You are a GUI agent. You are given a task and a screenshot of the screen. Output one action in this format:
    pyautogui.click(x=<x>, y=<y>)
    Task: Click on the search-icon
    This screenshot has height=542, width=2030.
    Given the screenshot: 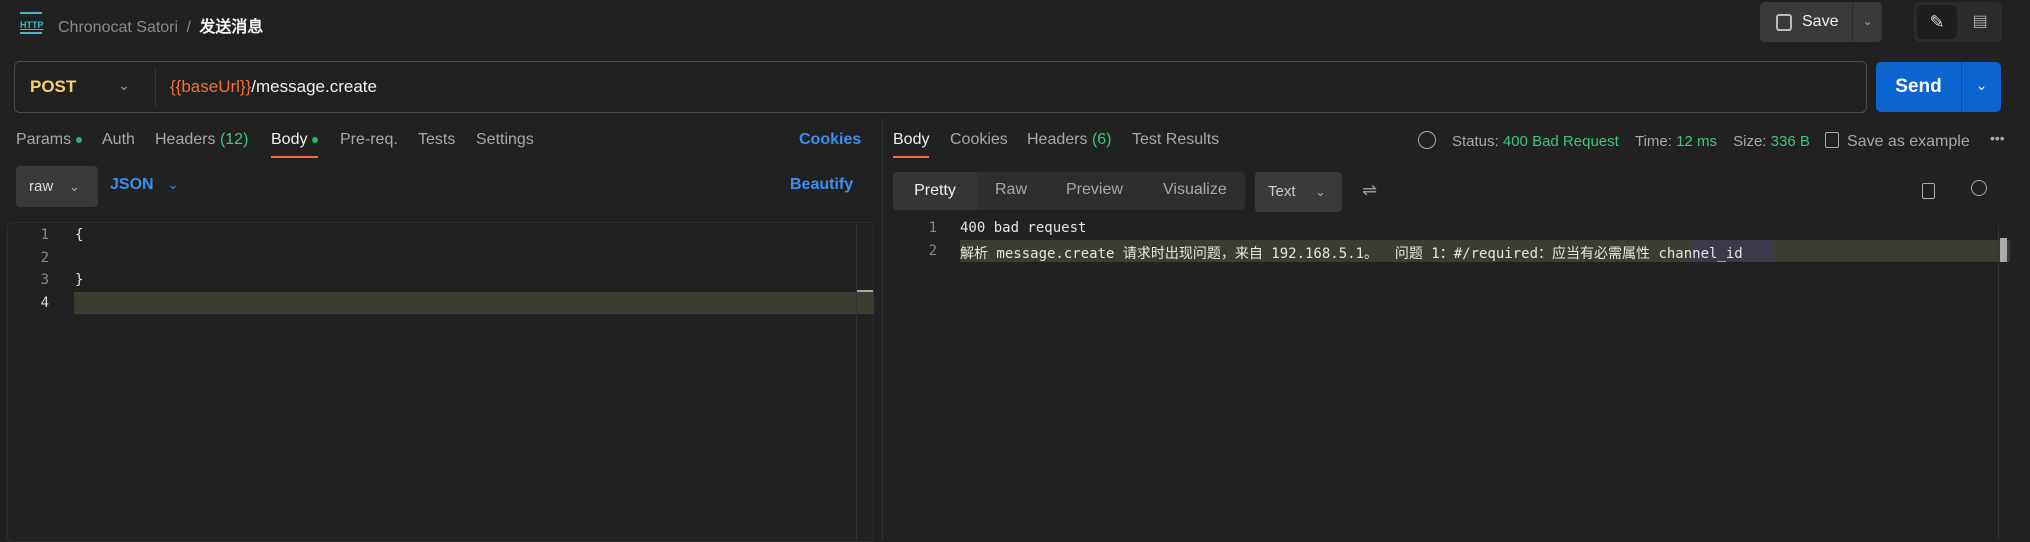 What is the action you would take?
    pyautogui.click(x=1979, y=188)
    